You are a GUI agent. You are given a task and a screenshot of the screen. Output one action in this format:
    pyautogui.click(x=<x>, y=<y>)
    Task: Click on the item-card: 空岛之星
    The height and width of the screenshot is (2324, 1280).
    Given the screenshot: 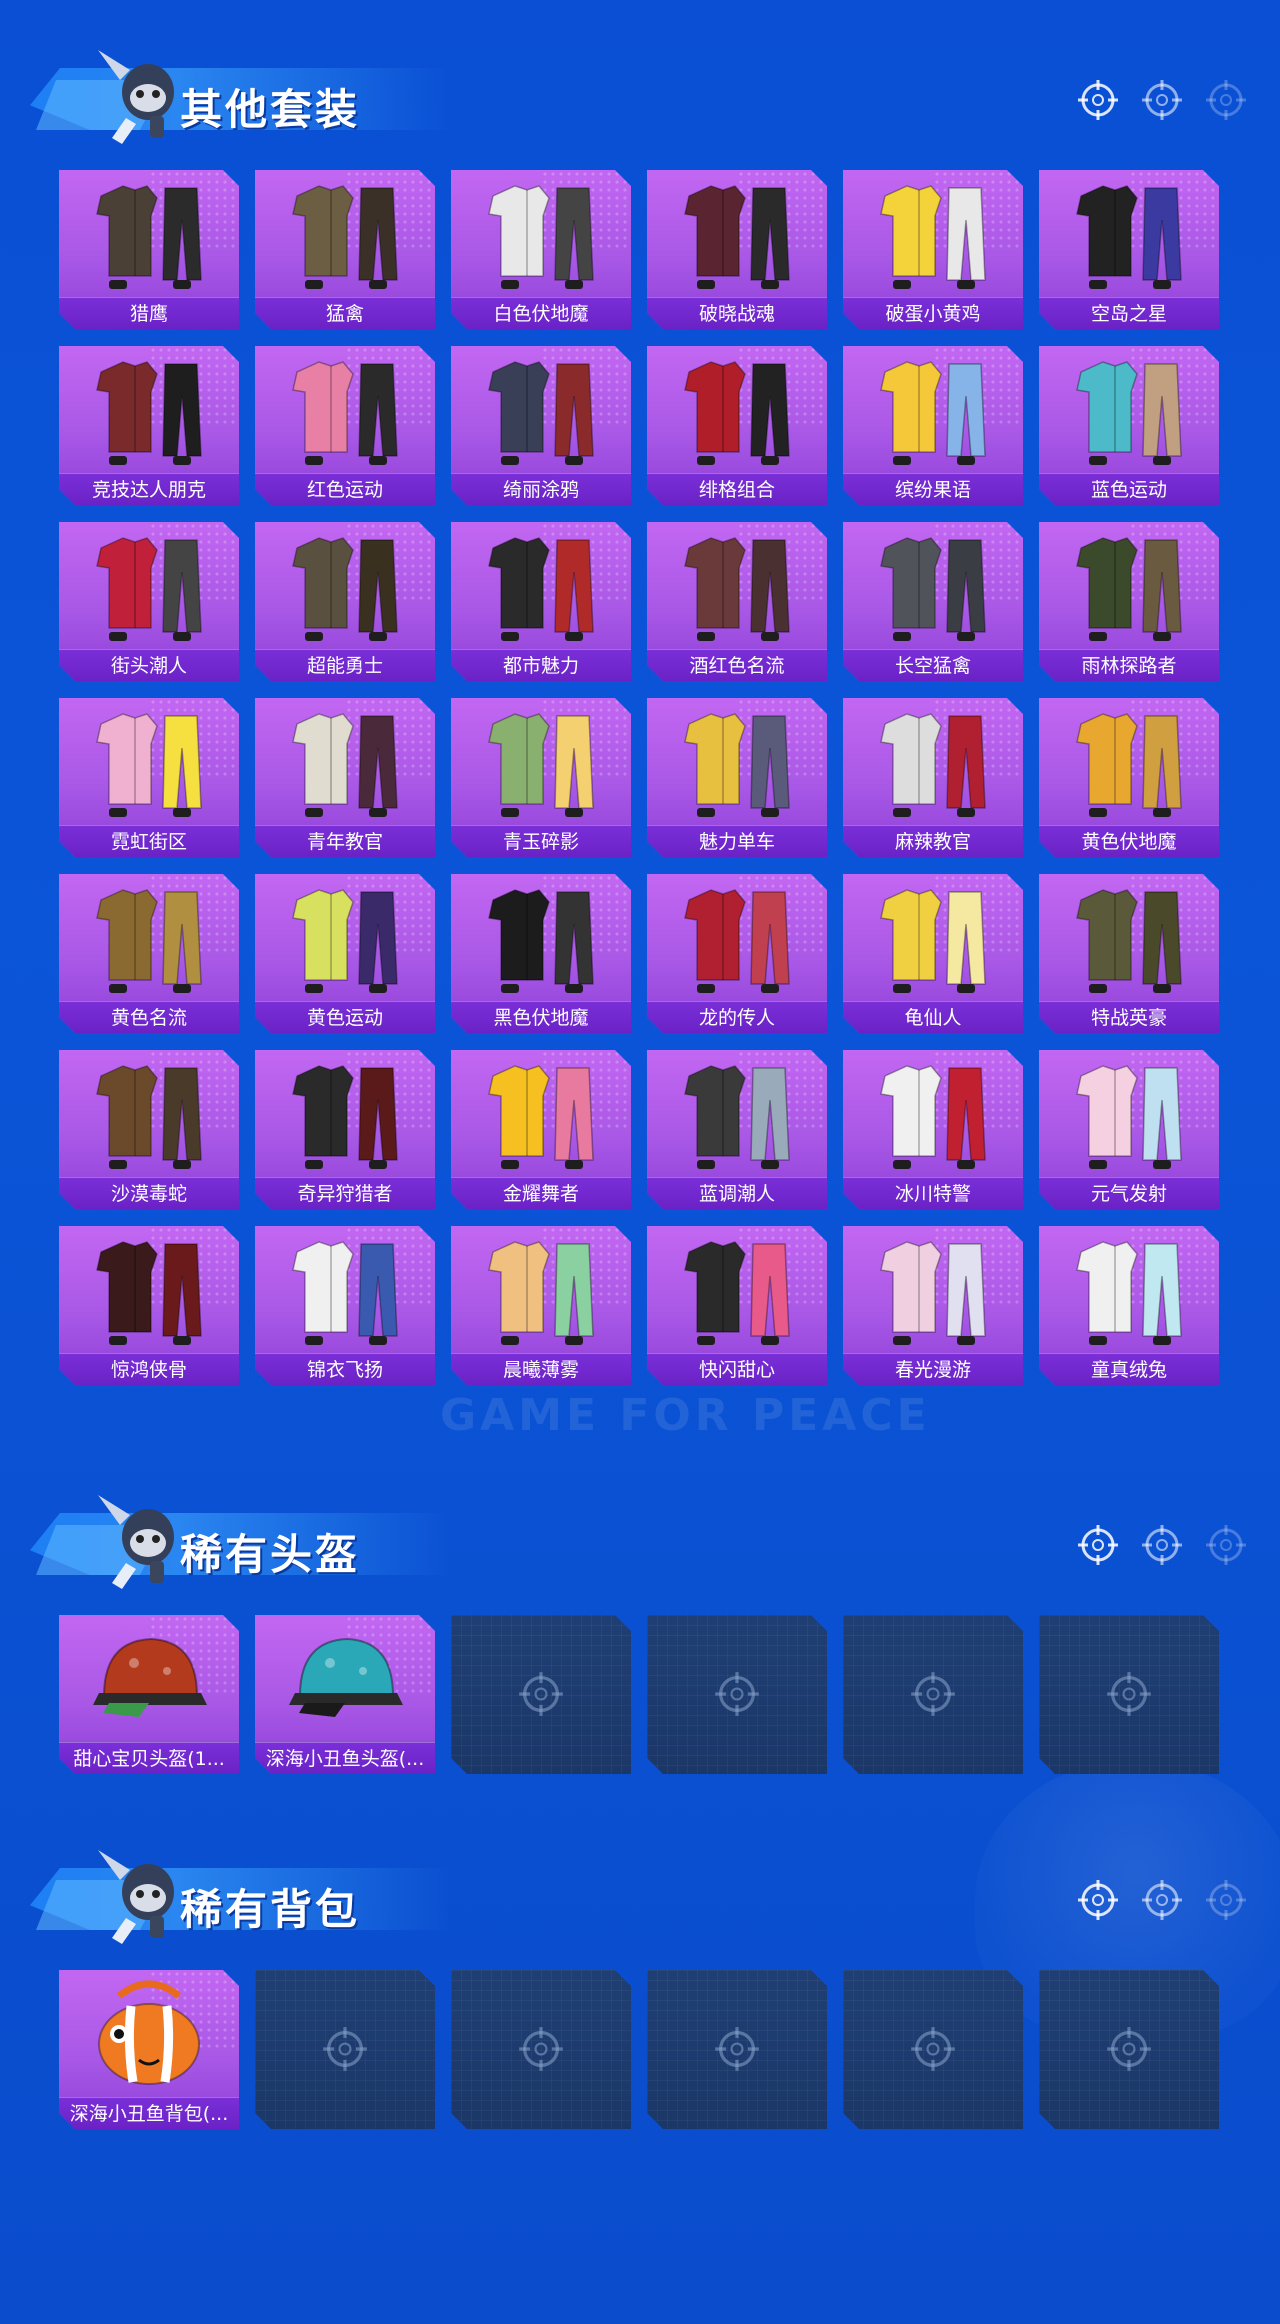 What is the action you would take?
    pyautogui.click(x=1129, y=249)
    